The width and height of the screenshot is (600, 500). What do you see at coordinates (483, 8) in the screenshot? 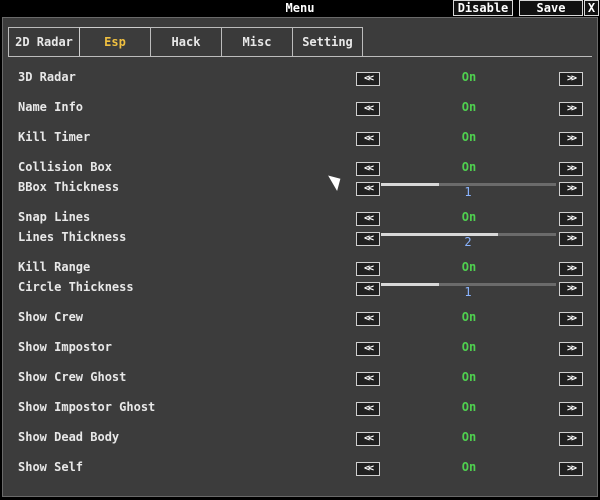
I see `disable-button: Disable` at bounding box center [483, 8].